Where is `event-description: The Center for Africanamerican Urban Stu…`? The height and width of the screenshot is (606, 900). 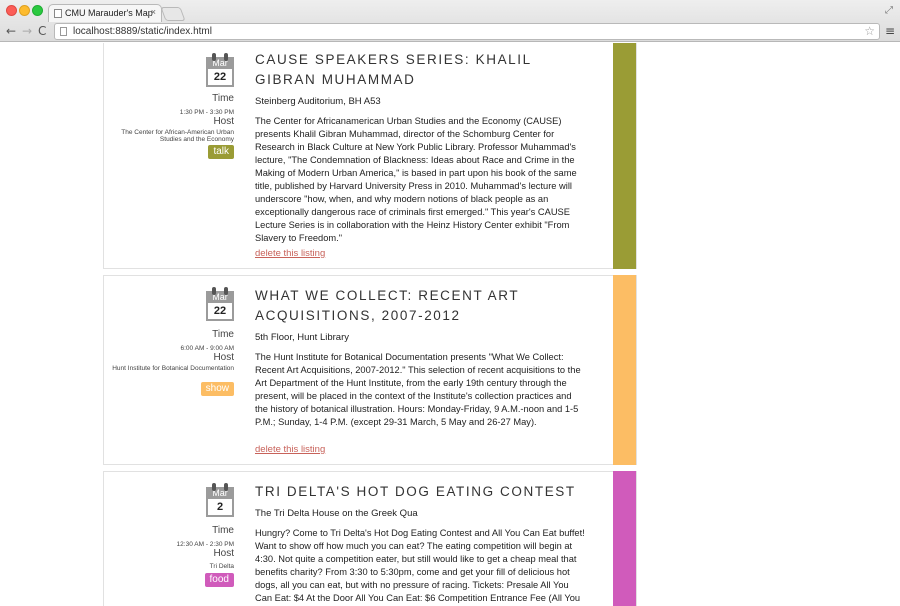
event-description: The Center for Africanamerican Urban Stu… is located at coordinates (416, 179).